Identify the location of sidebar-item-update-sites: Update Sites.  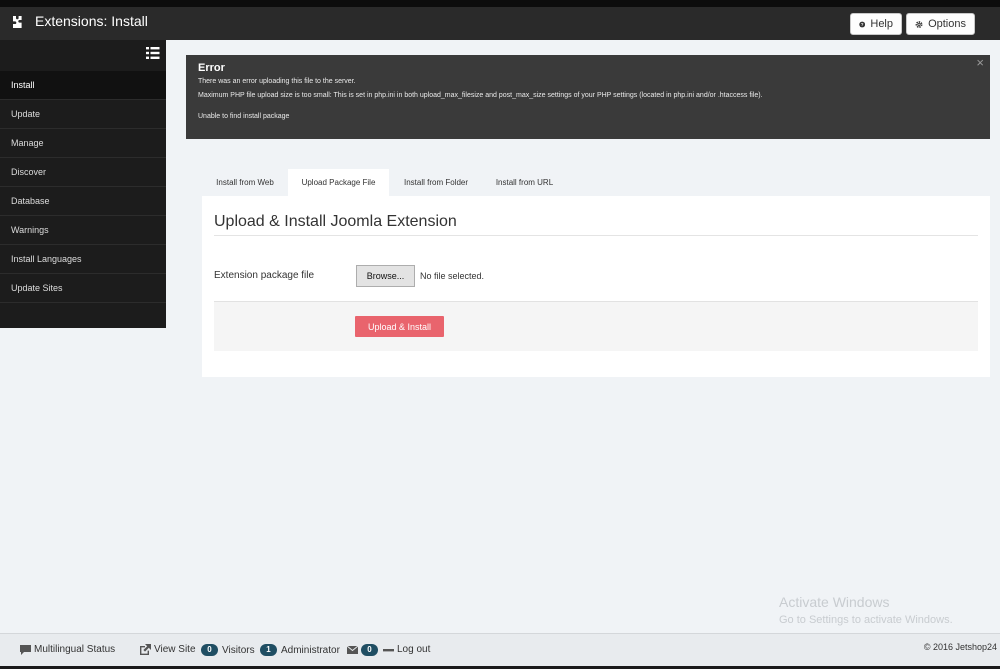
(83, 288).